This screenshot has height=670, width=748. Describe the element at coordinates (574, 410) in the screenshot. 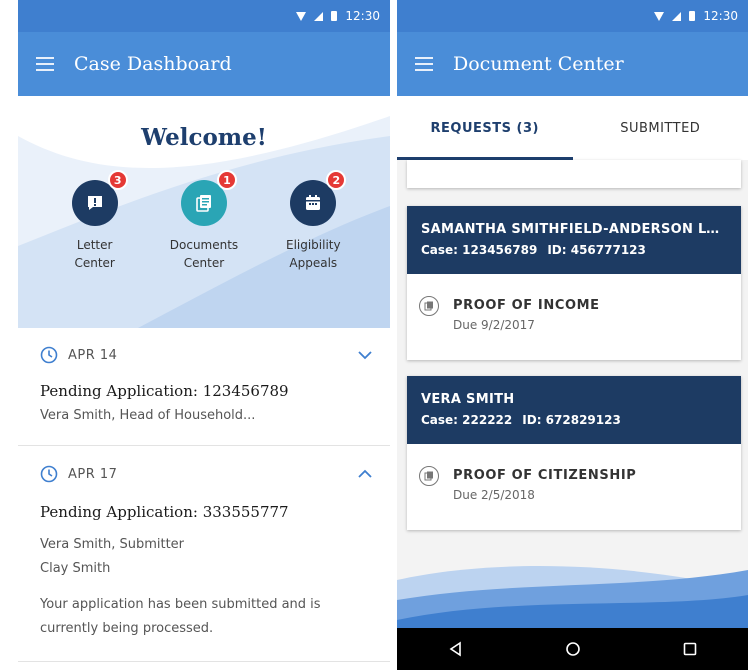

I see `request-card-header: VERA SMITH Case: 222222 ID: 672829123` at that location.